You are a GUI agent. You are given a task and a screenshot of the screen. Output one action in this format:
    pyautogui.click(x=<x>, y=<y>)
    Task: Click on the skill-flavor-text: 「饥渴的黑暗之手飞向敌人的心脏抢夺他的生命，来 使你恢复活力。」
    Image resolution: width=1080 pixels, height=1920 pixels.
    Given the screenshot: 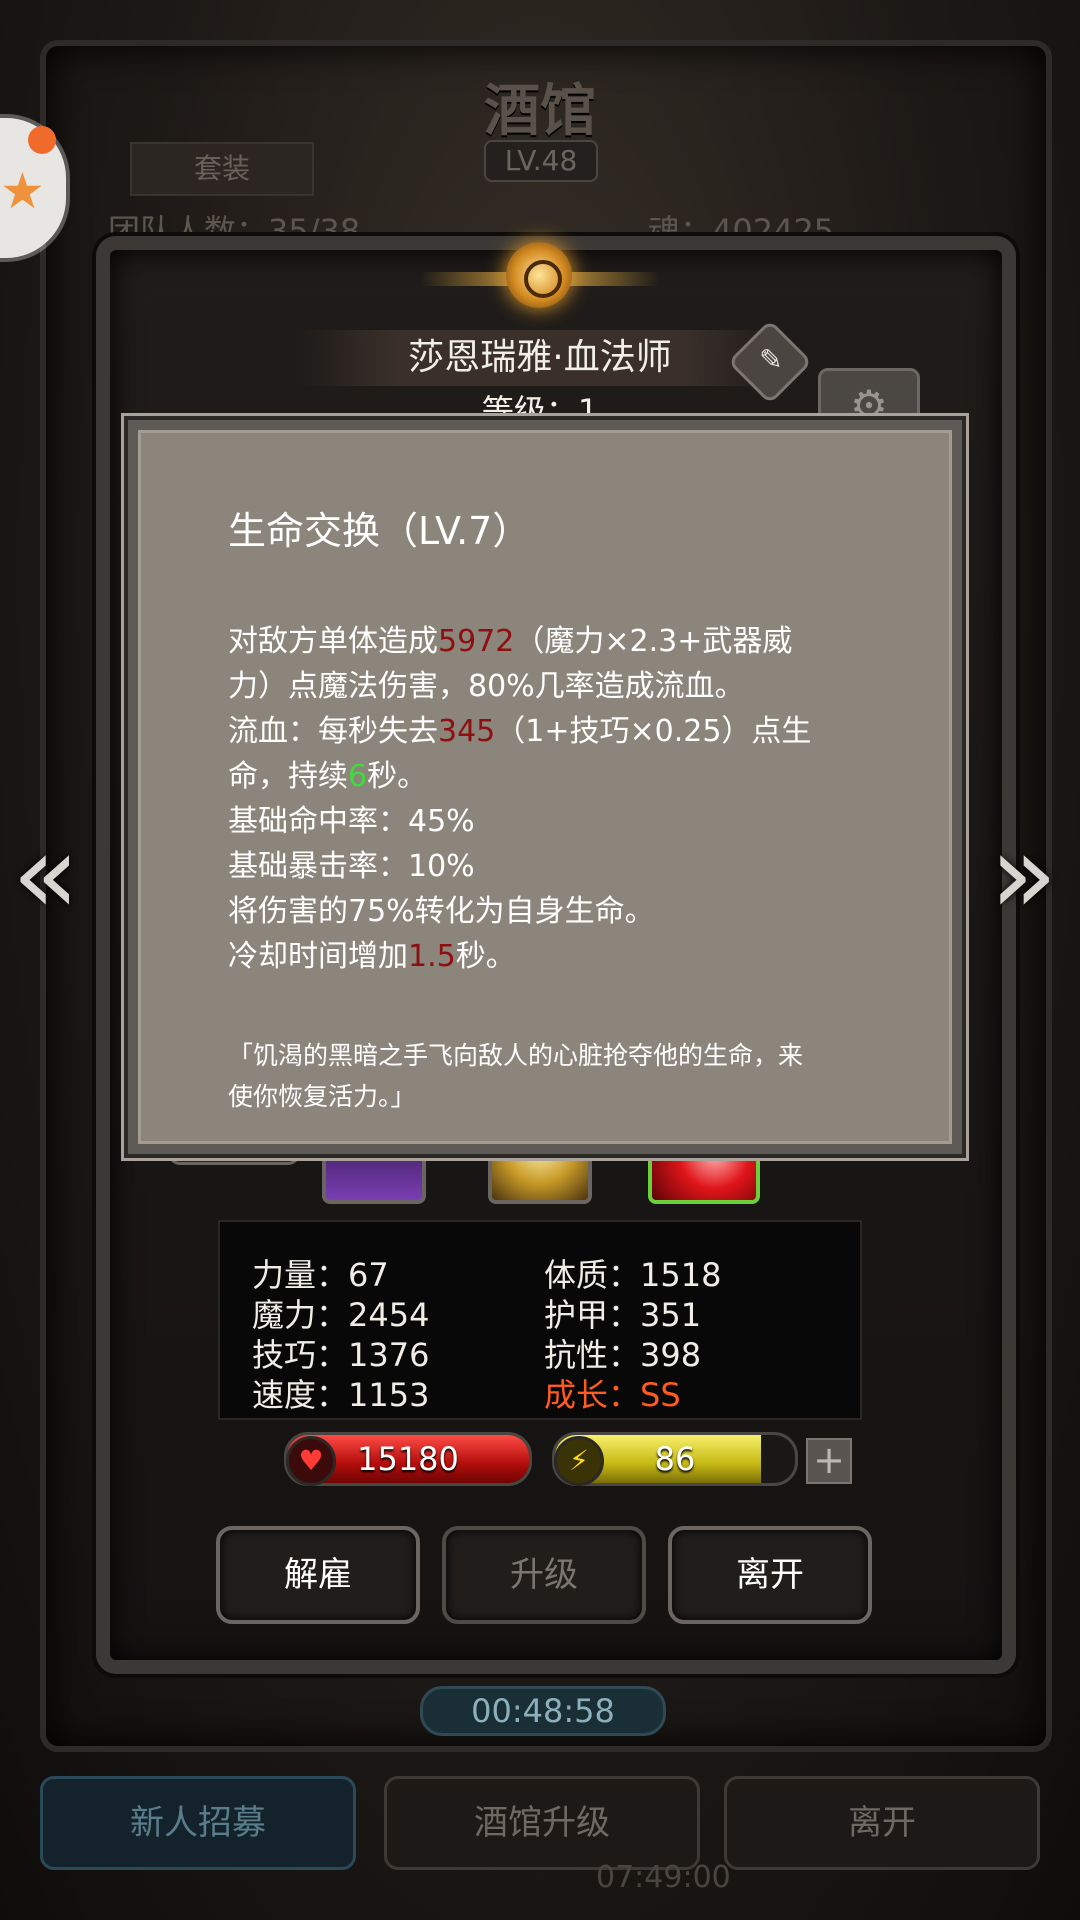 What is the action you would take?
    pyautogui.click(x=516, y=1076)
    